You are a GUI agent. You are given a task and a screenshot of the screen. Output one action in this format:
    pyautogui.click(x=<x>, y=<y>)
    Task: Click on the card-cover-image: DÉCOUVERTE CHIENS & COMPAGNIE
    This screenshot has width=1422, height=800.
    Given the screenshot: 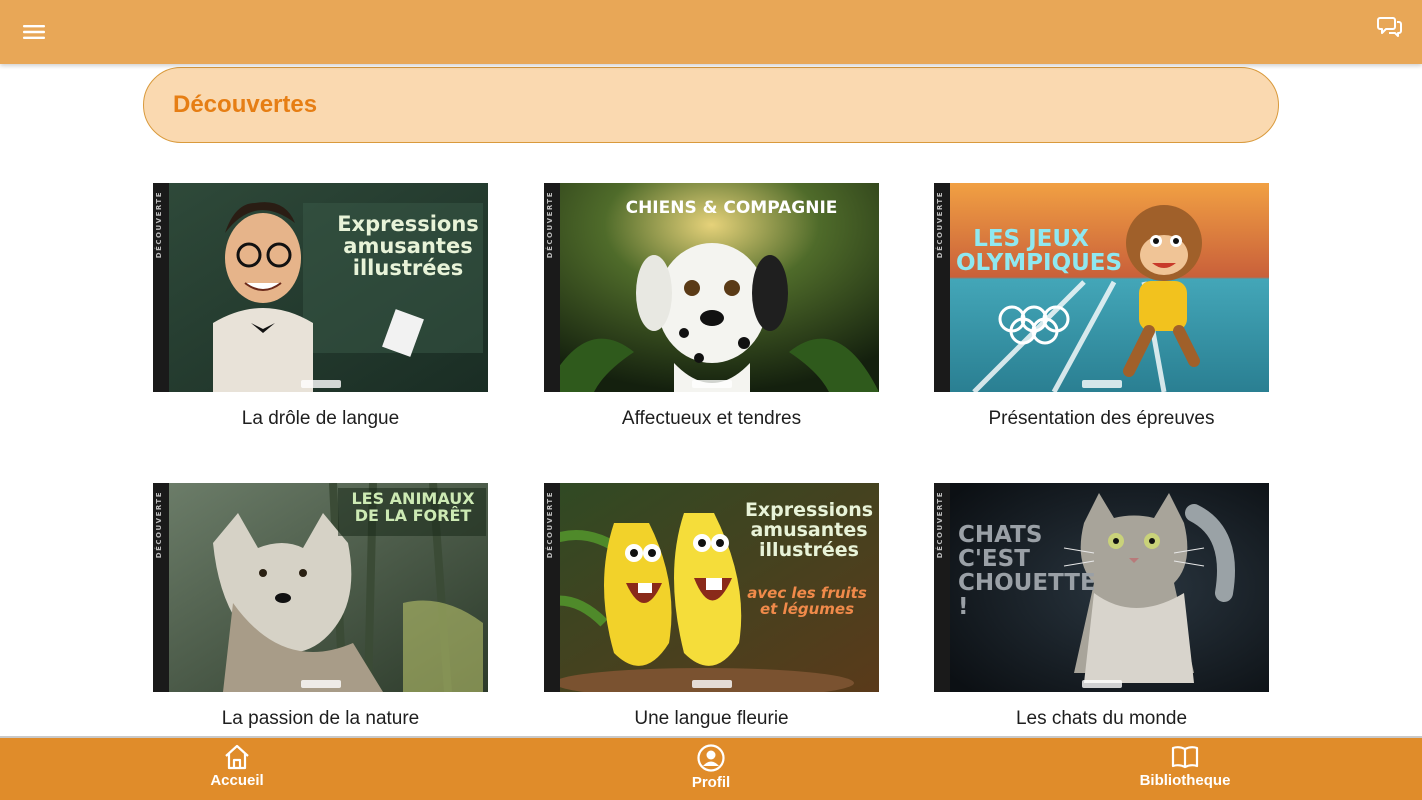 What is the action you would take?
    pyautogui.click(x=711, y=287)
    